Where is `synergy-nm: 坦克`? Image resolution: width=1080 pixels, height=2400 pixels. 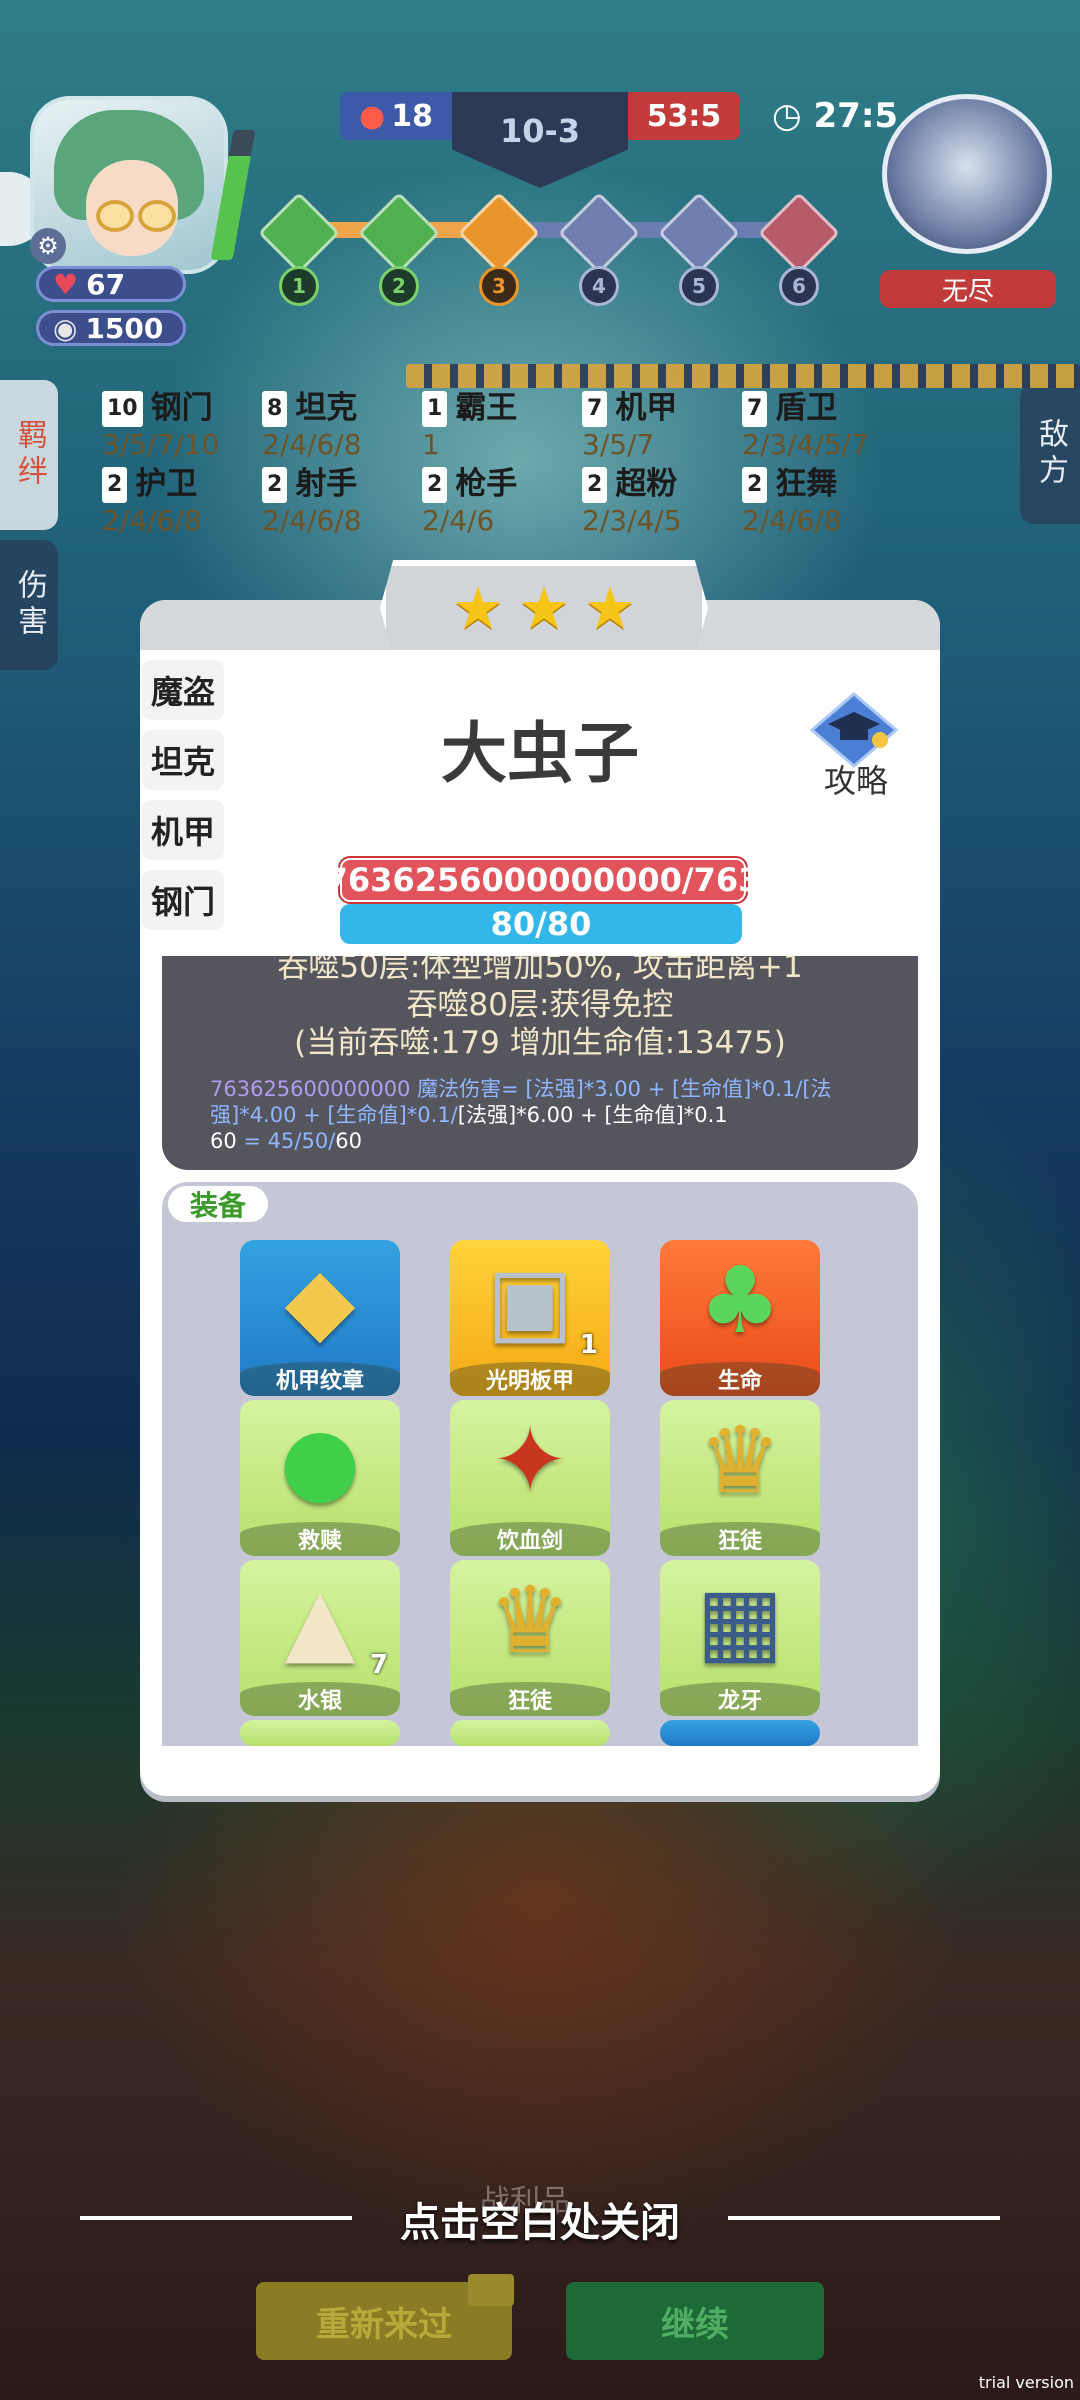 synergy-nm: 坦克 is located at coordinates (326, 408).